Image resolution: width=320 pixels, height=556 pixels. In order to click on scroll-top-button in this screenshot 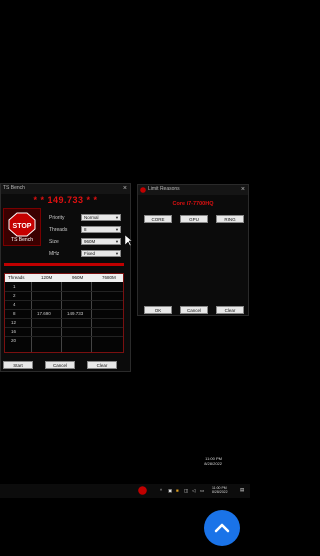, I will do `click(222, 528)`.